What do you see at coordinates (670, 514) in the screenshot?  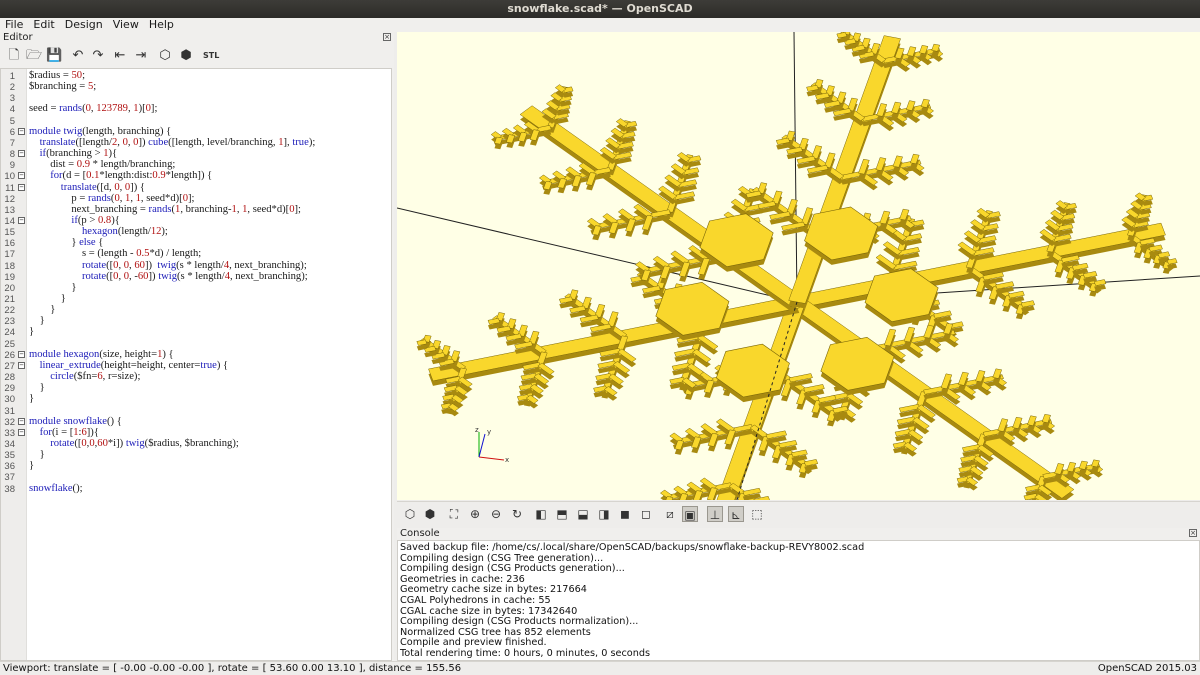 I see `perspective-icon: ⧄` at bounding box center [670, 514].